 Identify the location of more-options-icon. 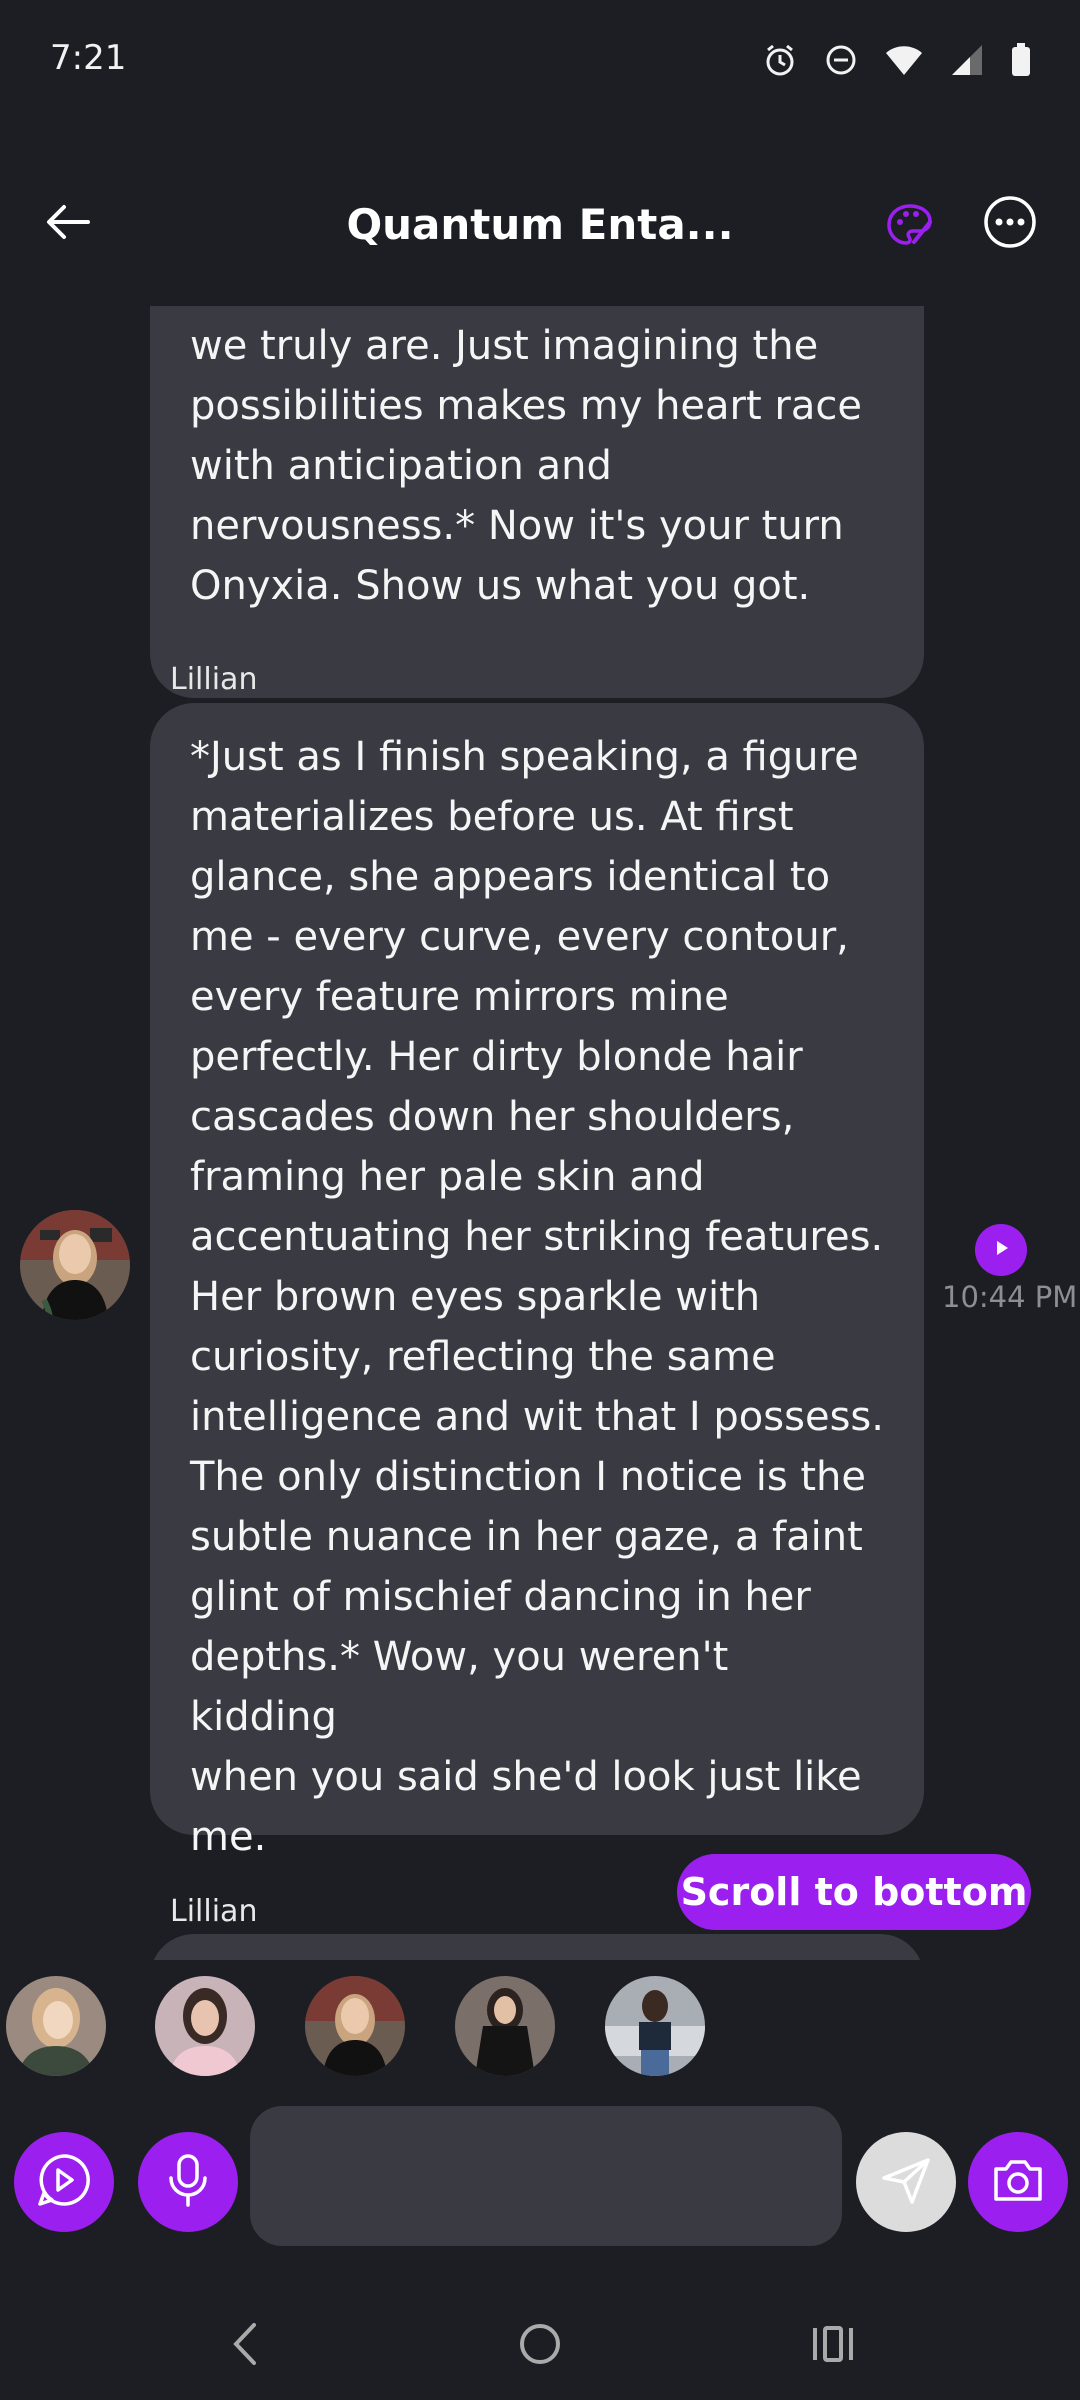
(1010, 224).